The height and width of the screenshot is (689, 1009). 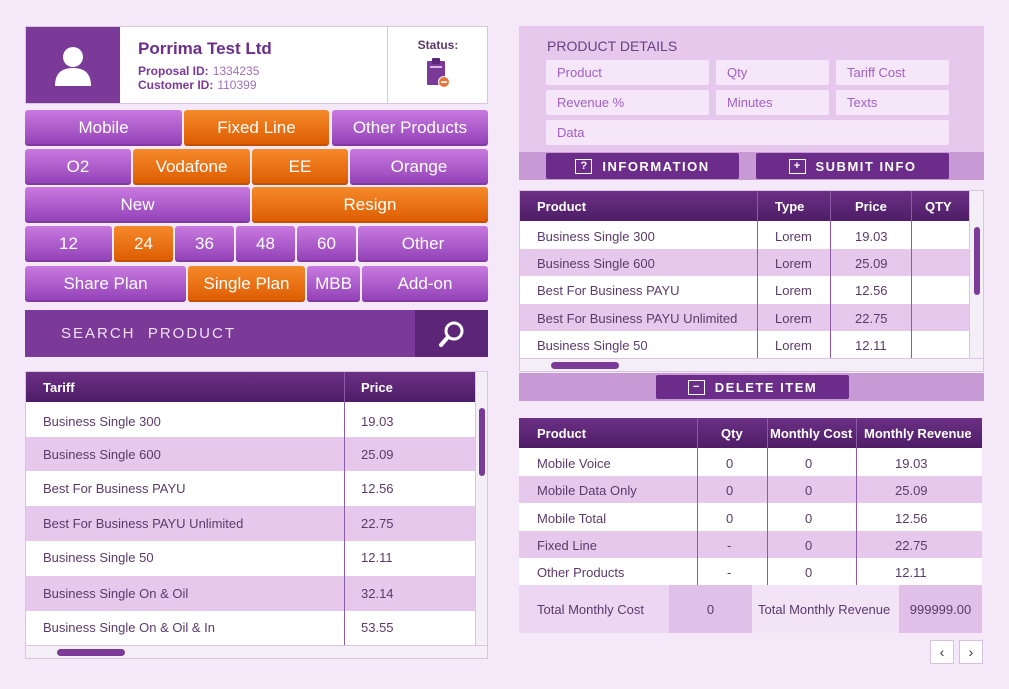 What do you see at coordinates (852, 166) in the screenshot?
I see `submit-info-button: + SUBMIT INFO` at bounding box center [852, 166].